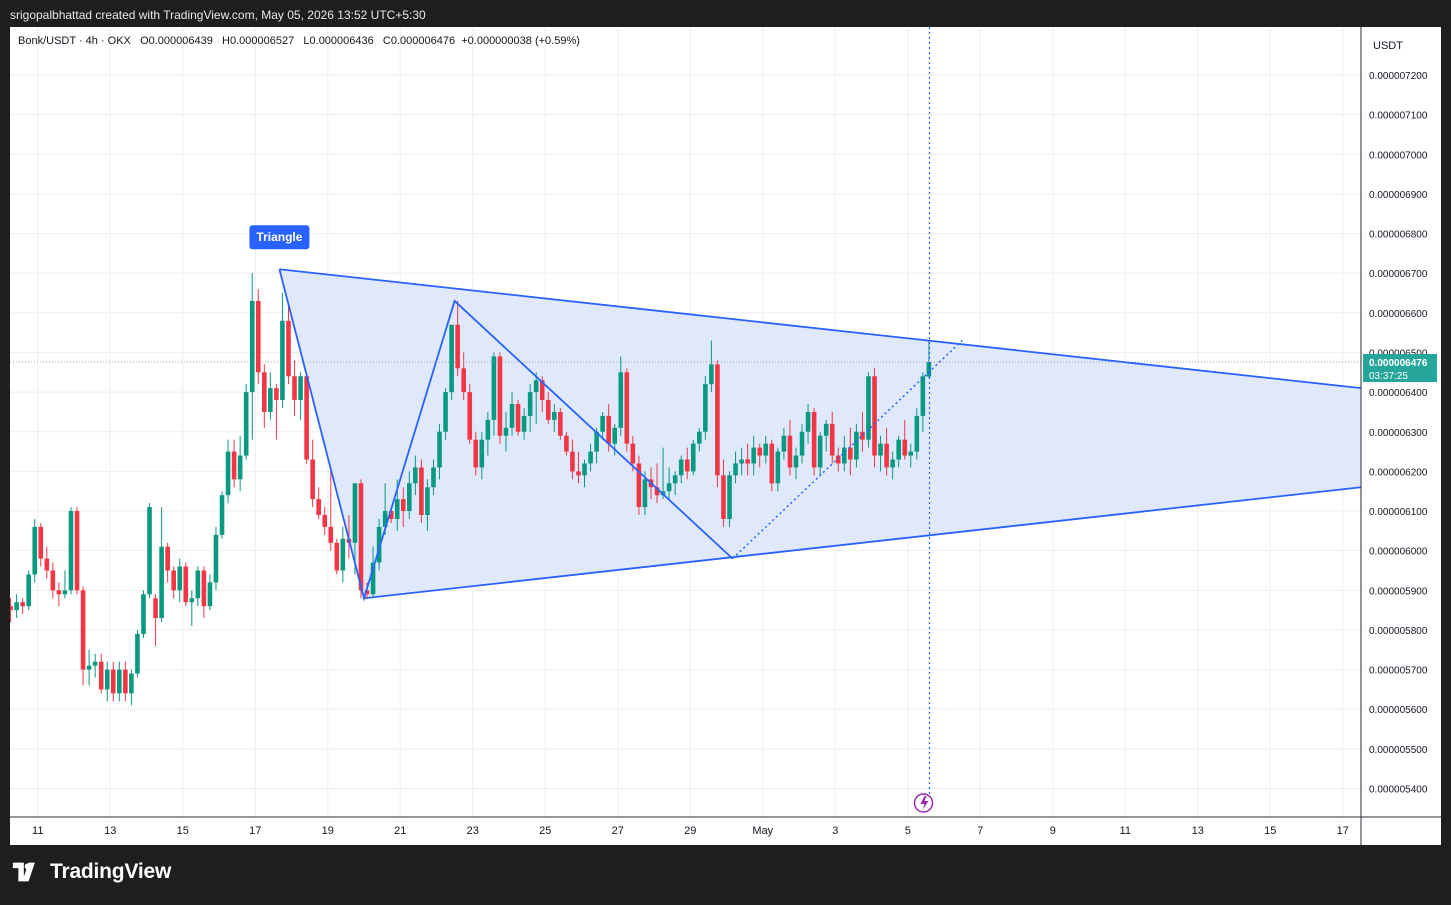  What do you see at coordinates (144, 41) in the screenshot?
I see `legend-open-label: O` at bounding box center [144, 41].